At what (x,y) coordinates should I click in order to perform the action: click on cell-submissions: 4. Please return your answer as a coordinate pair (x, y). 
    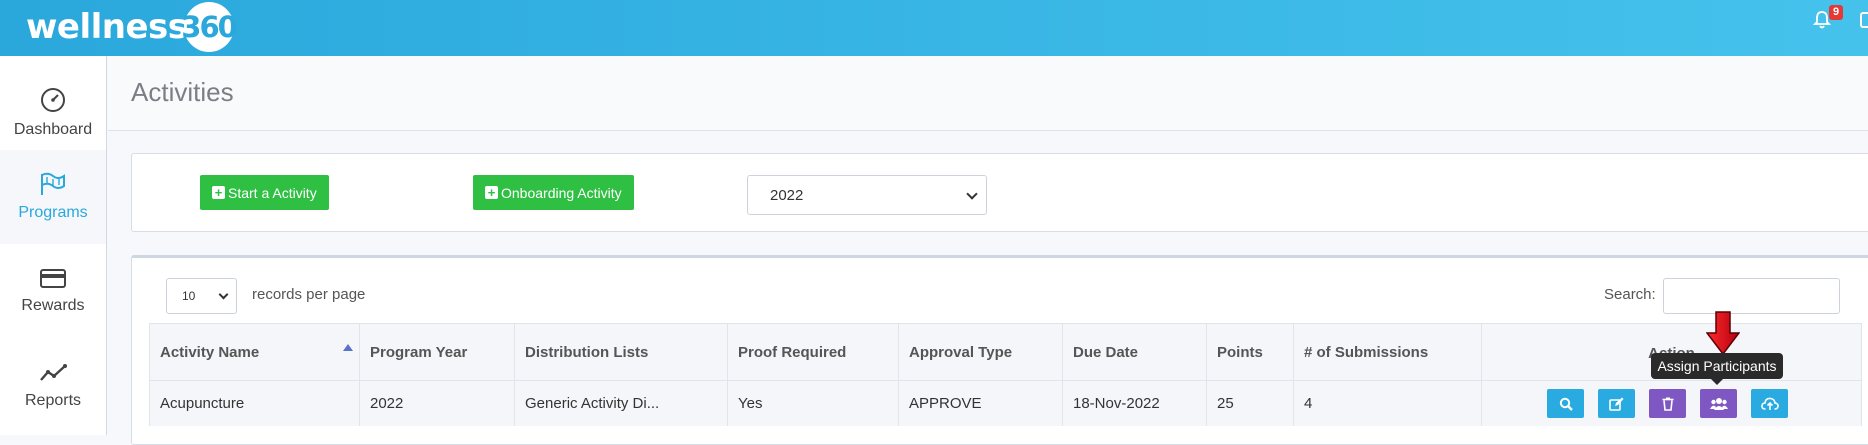
    Looking at the image, I should click on (1387, 403).